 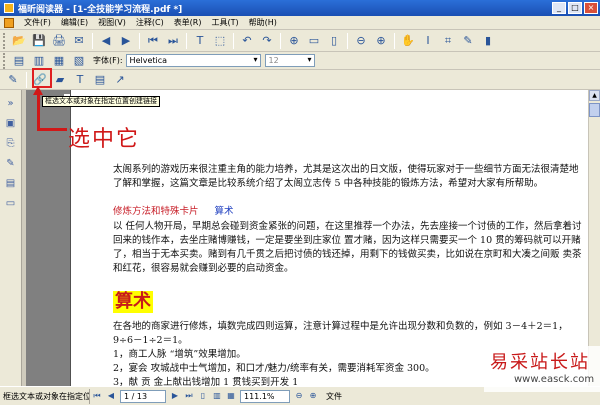 I want to click on link-arithmetic: 算术, so click(x=224, y=211).